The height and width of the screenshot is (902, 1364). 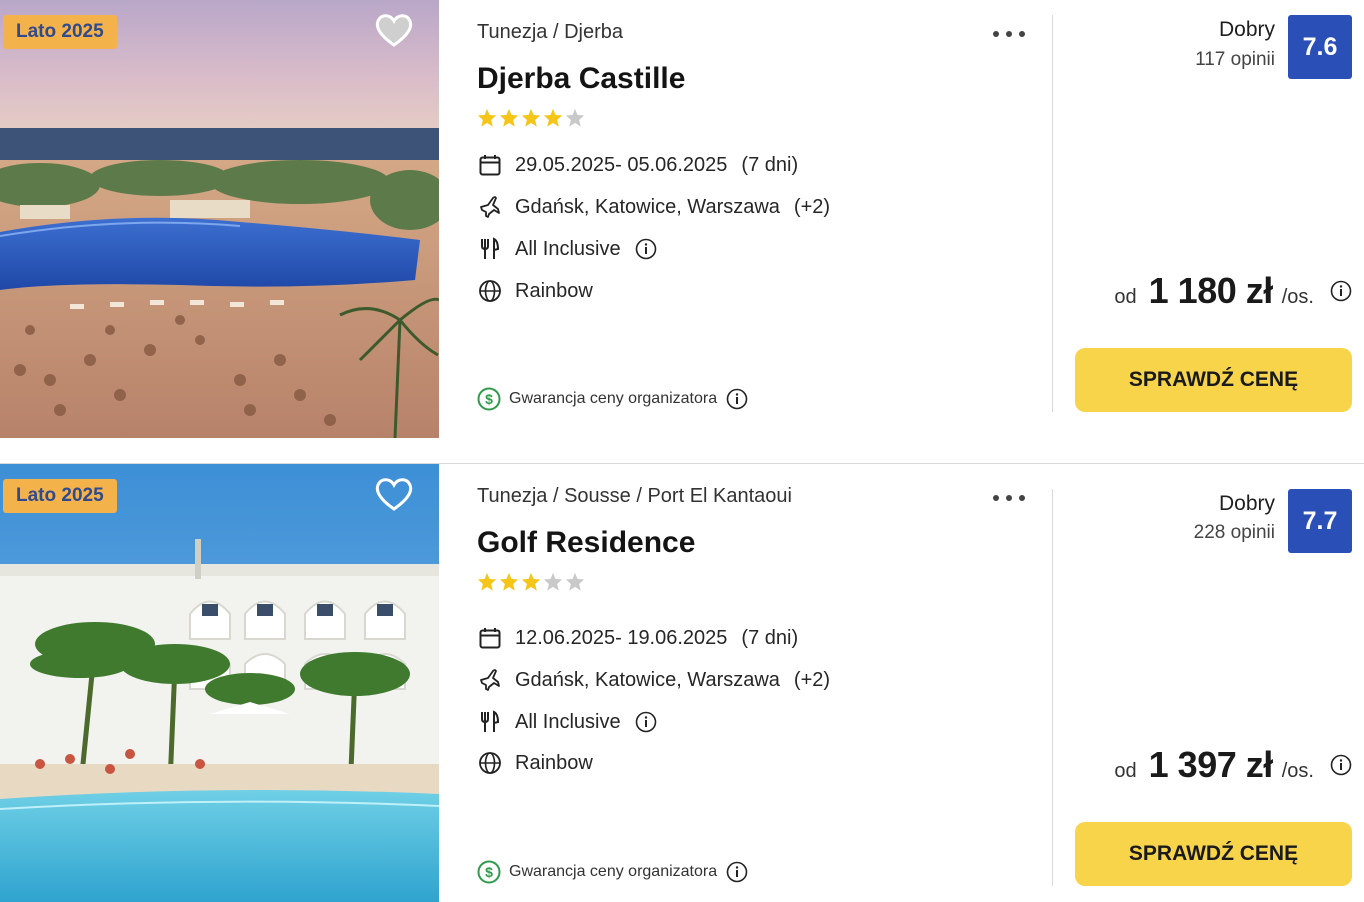 What do you see at coordinates (581, 79) in the screenshot?
I see `hotel-name: Djerba Castille` at bounding box center [581, 79].